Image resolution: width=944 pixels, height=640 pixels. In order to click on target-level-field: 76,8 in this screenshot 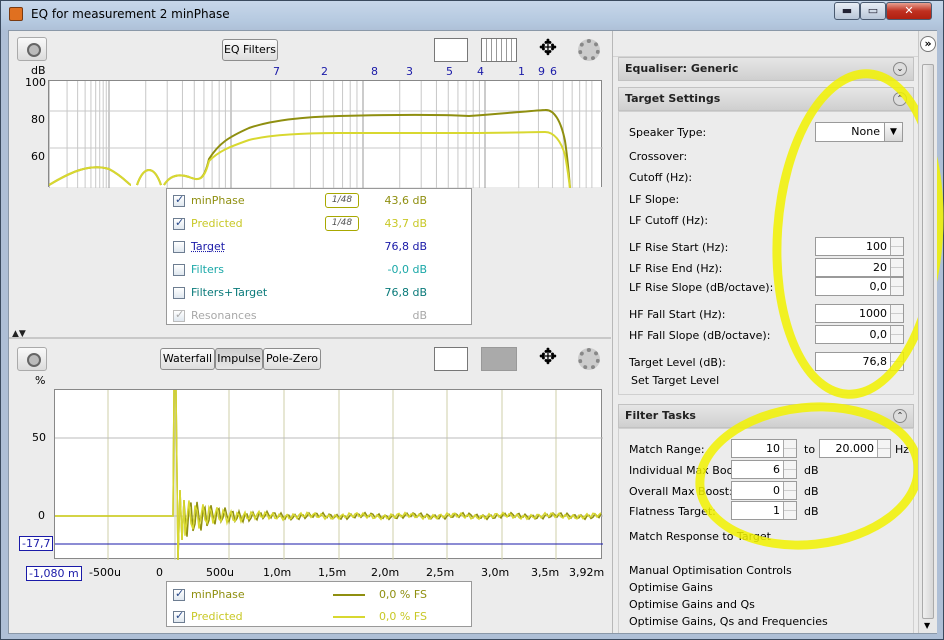, I will do `click(859, 361)`.